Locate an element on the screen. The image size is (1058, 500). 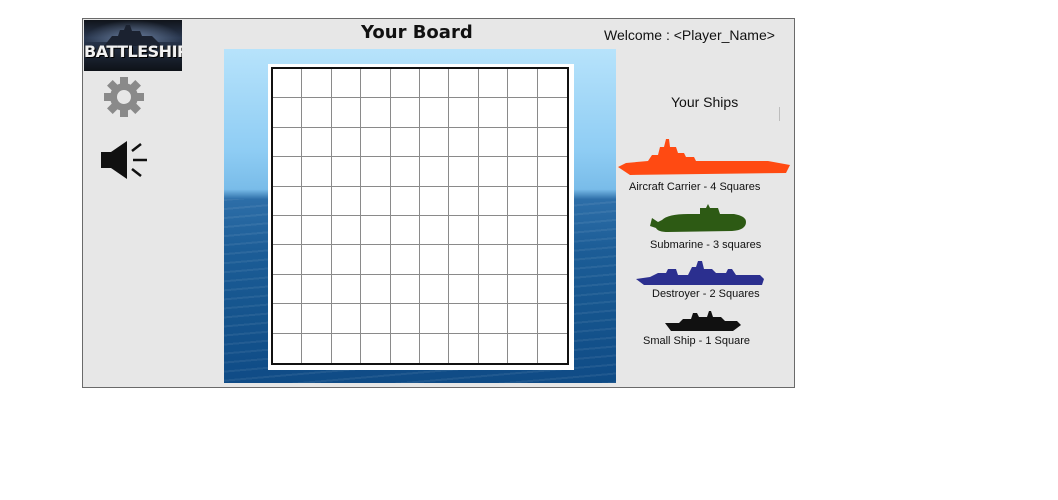
submarine-icon is located at coordinates (698, 219).